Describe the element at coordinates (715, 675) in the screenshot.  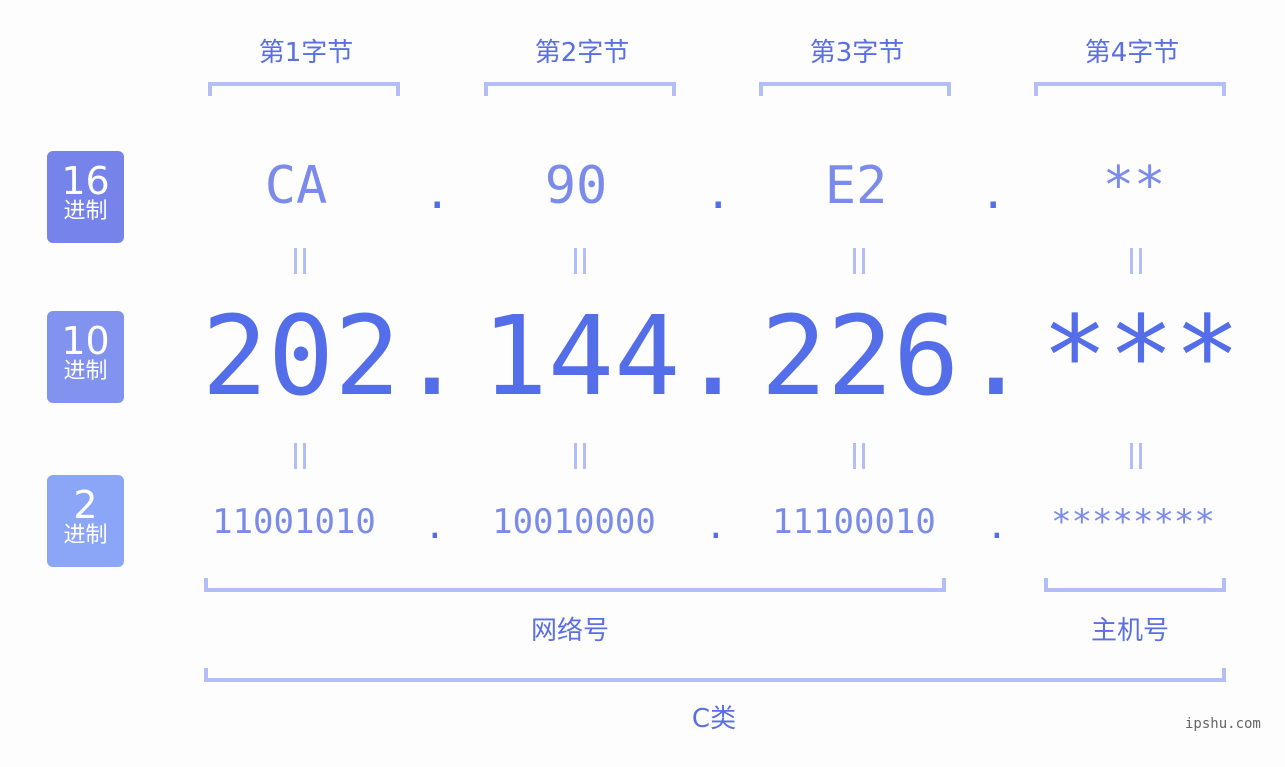
I see `class-bracket` at that location.